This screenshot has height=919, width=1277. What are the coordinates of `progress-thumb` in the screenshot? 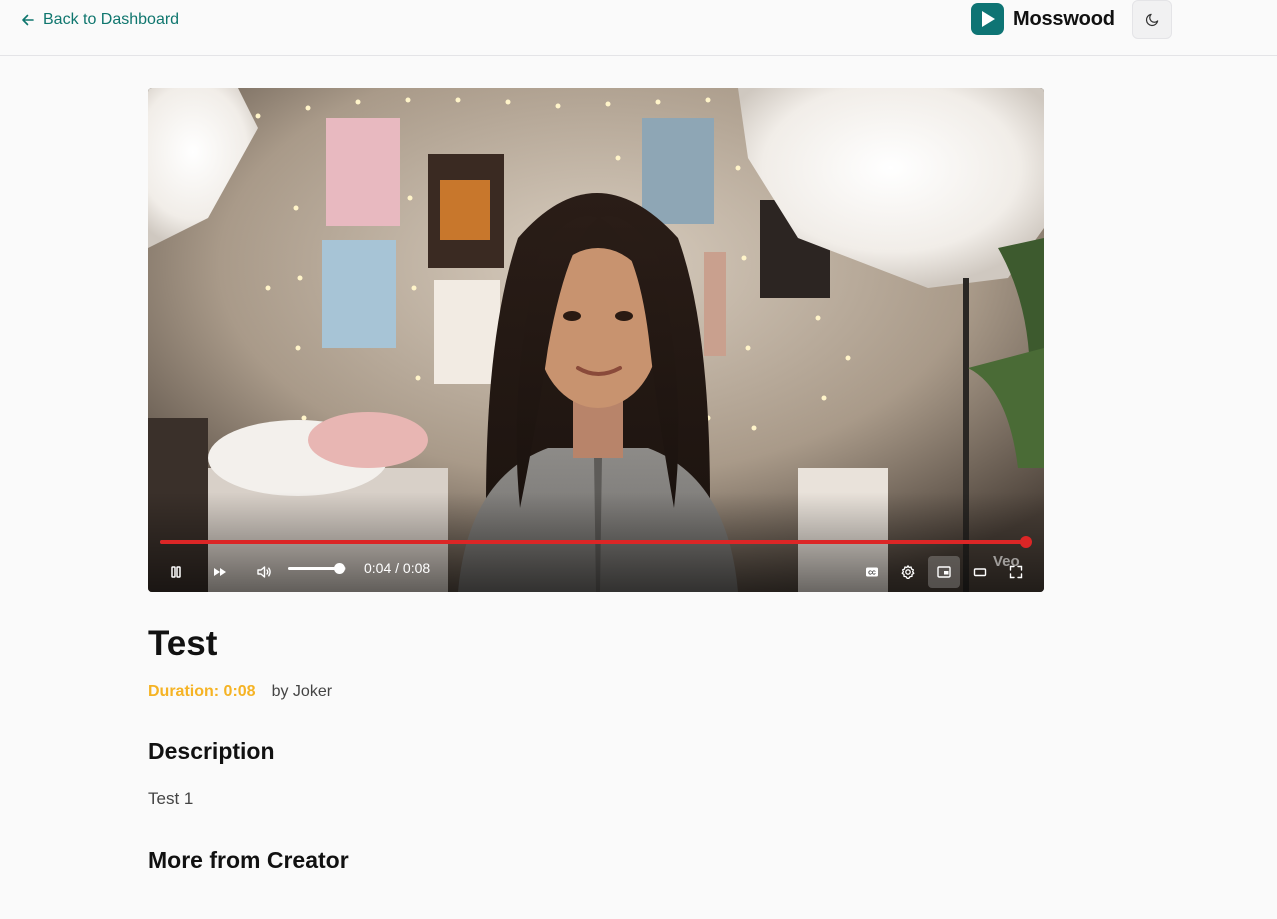 It's located at (1026, 542).